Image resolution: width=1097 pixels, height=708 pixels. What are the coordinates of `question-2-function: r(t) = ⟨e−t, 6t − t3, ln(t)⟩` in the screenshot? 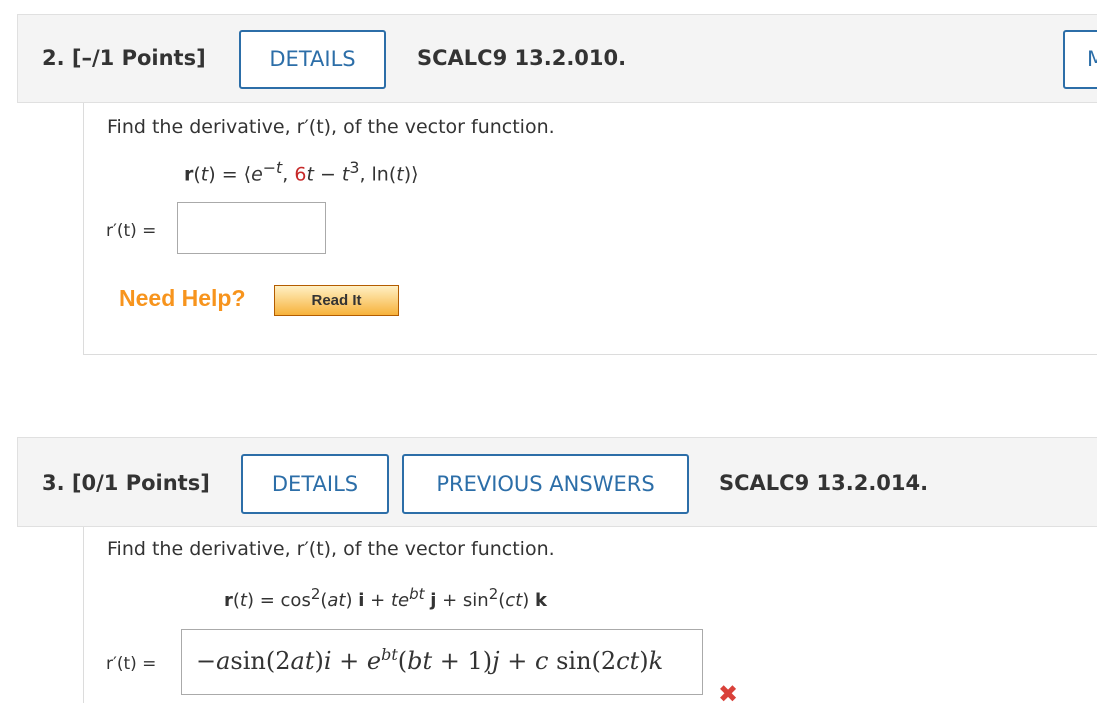 It's located at (301, 172).